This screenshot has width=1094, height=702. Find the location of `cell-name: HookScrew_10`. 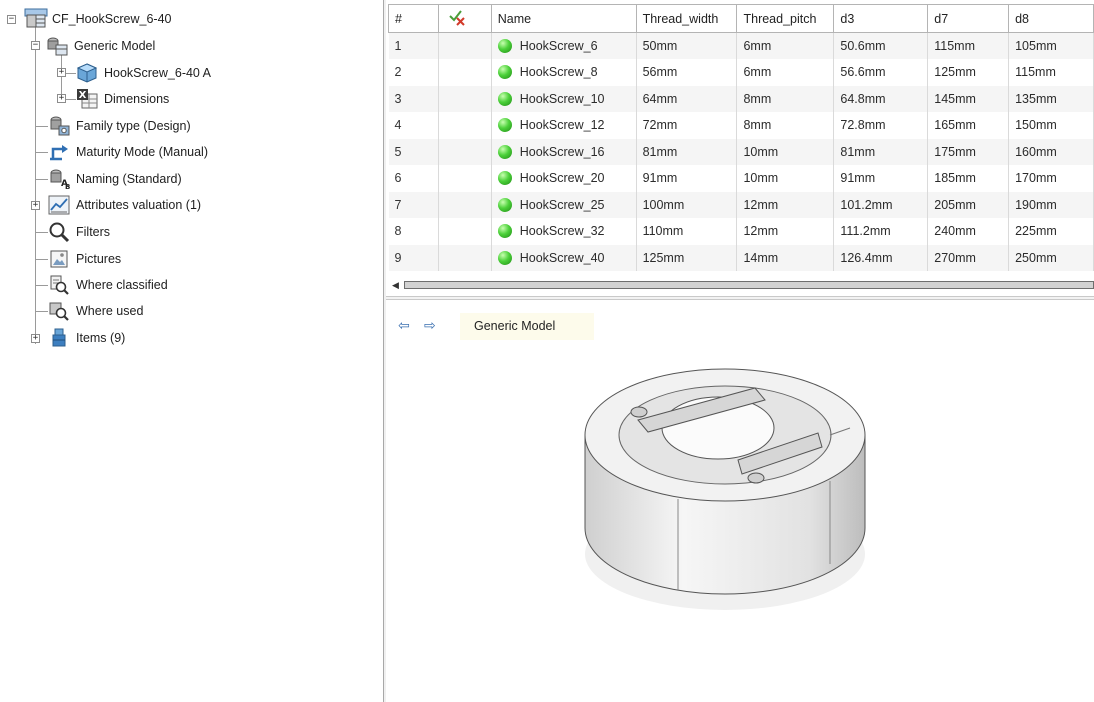

cell-name: HookScrew_10 is located at coordinates (564, 98).